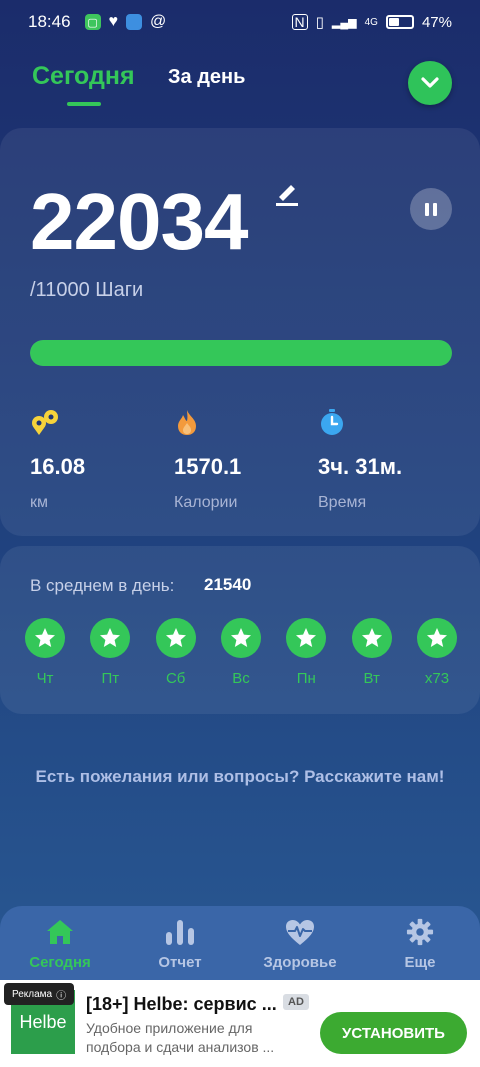 This screenshot has width=480, height=1067. Describe the element at coordinates (300, 962) in the screenshot. I see `nav-health-label: Здоровье` at that location.